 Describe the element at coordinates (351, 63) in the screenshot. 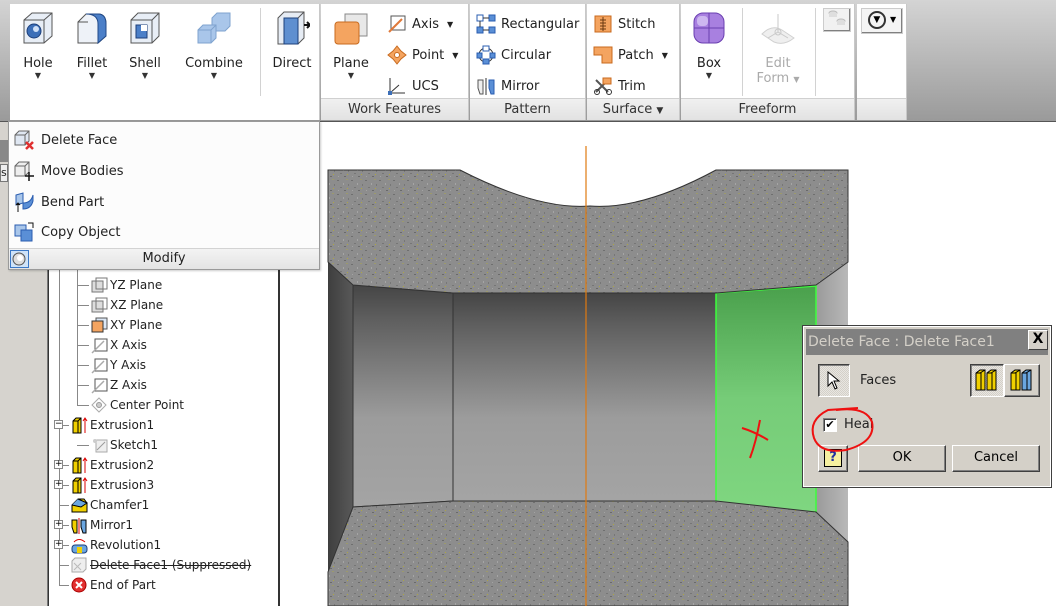

I see `plane-label: Plane` at that location.